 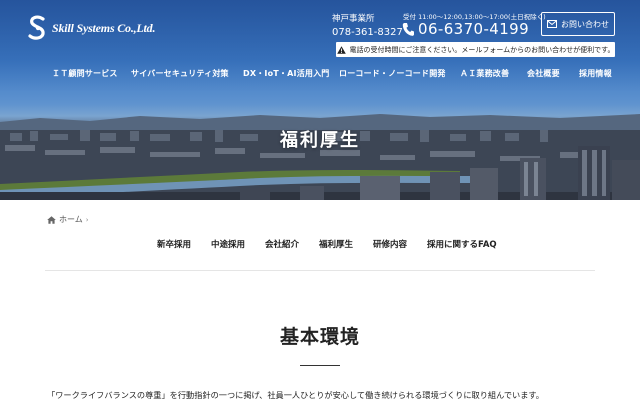 What do you see at coordinates (392, 73) in the screenshot?
I see `nav-item-low-code: ローコード・ノーコード開発` at bounding box center [392, 73].